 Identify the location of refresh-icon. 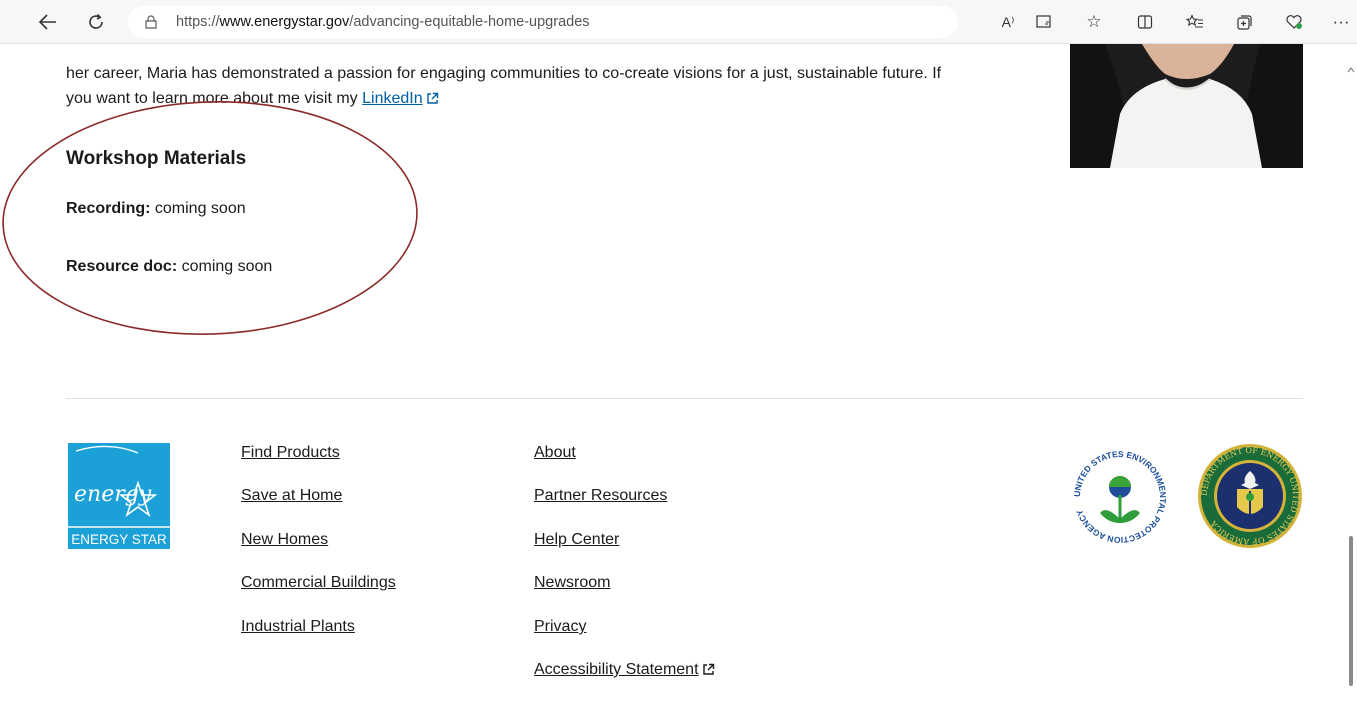
(96, 22).